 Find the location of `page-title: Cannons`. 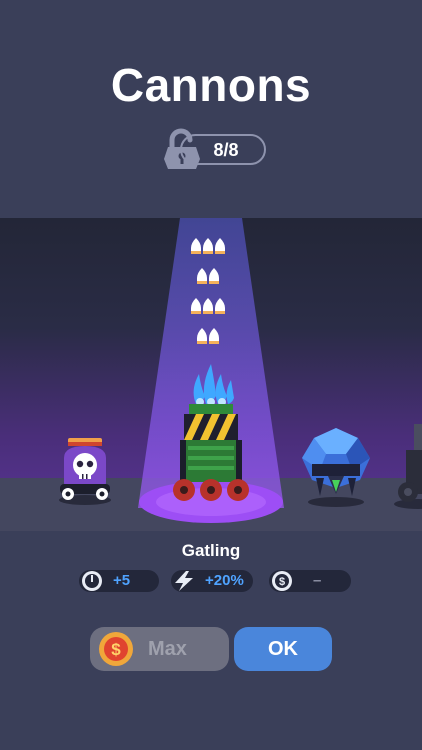

page-title: Cannons is located at coordinates (211, 85).